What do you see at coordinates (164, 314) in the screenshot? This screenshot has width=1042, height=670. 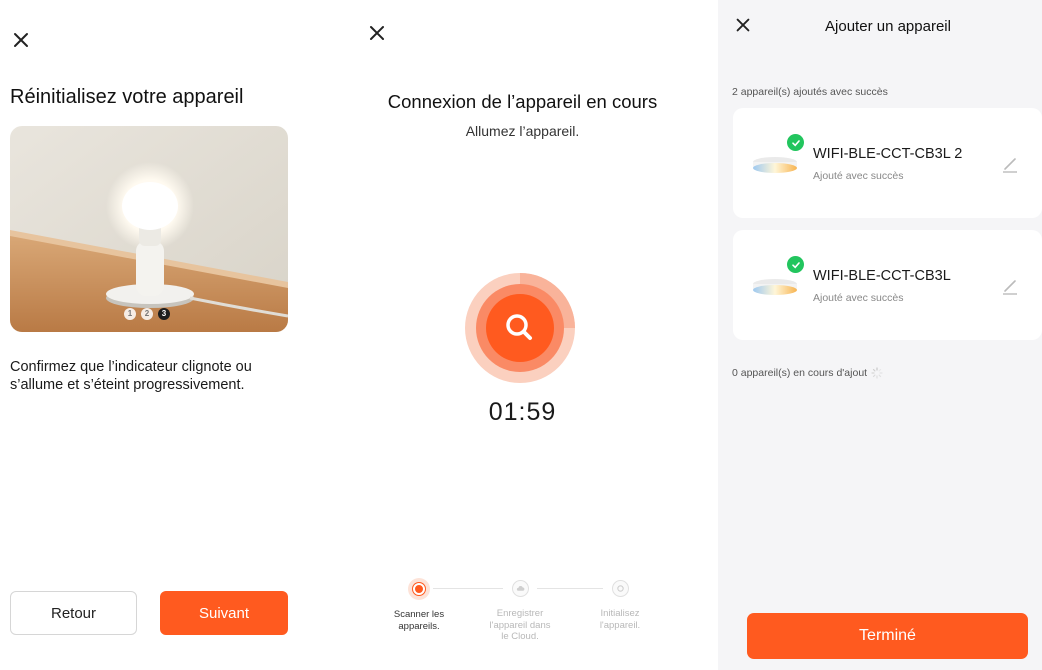 I see `image-step-dot-active: 3` at bounding box center [164, 314].